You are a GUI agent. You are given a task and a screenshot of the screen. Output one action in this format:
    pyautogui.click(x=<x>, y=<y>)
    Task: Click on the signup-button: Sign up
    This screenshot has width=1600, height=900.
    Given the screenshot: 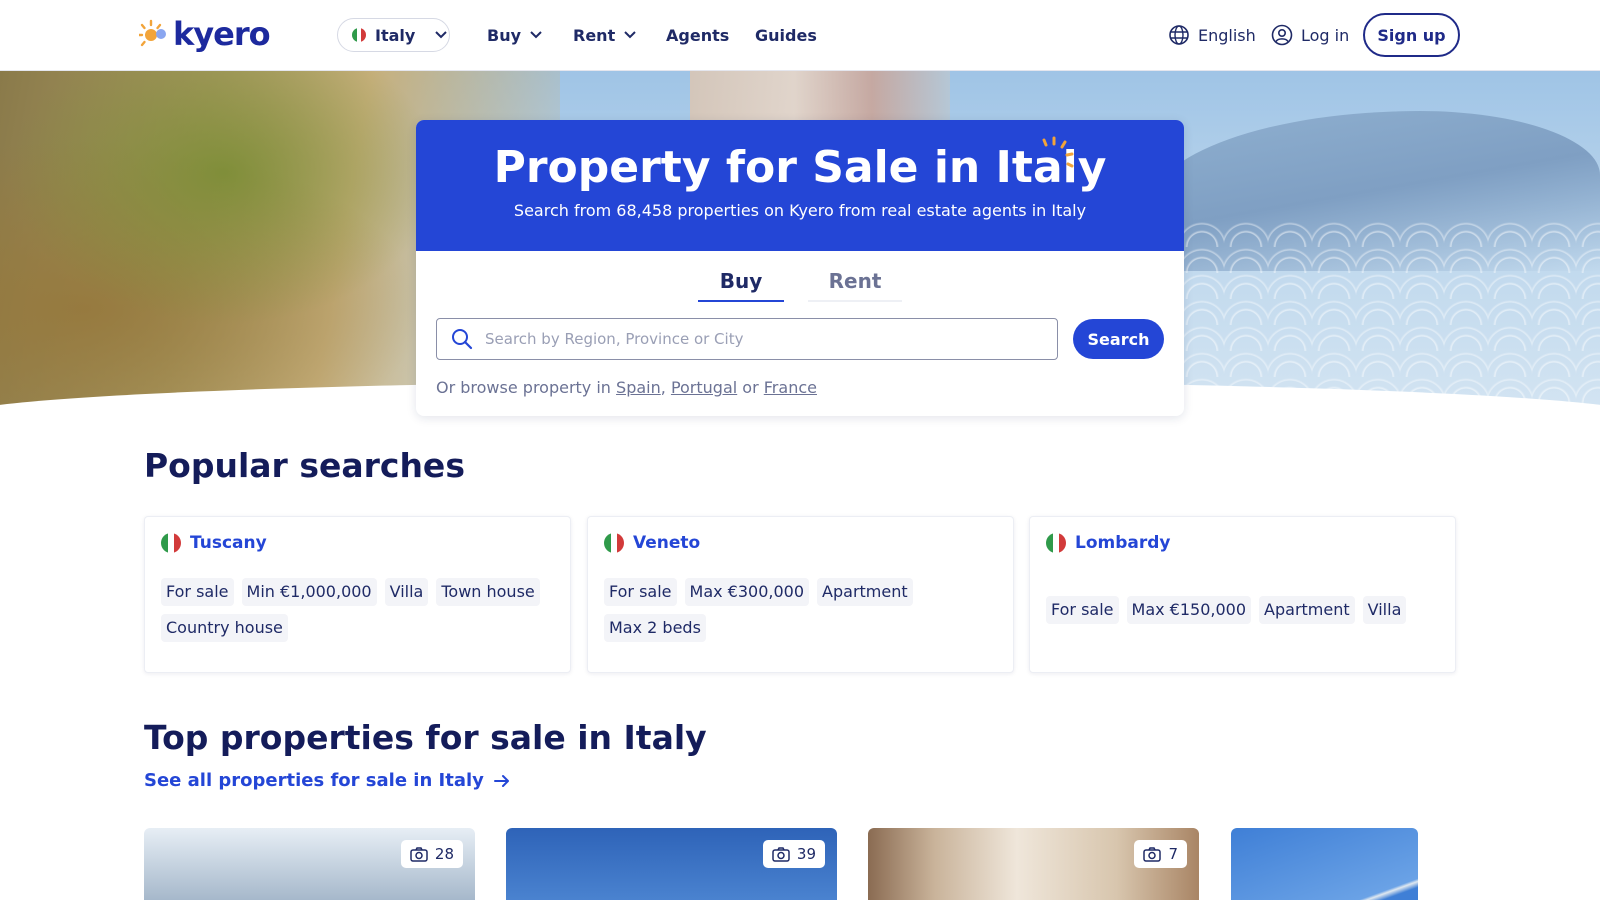 What is the action you would take?
    pyautogui.click(x=1411, y=35)
    